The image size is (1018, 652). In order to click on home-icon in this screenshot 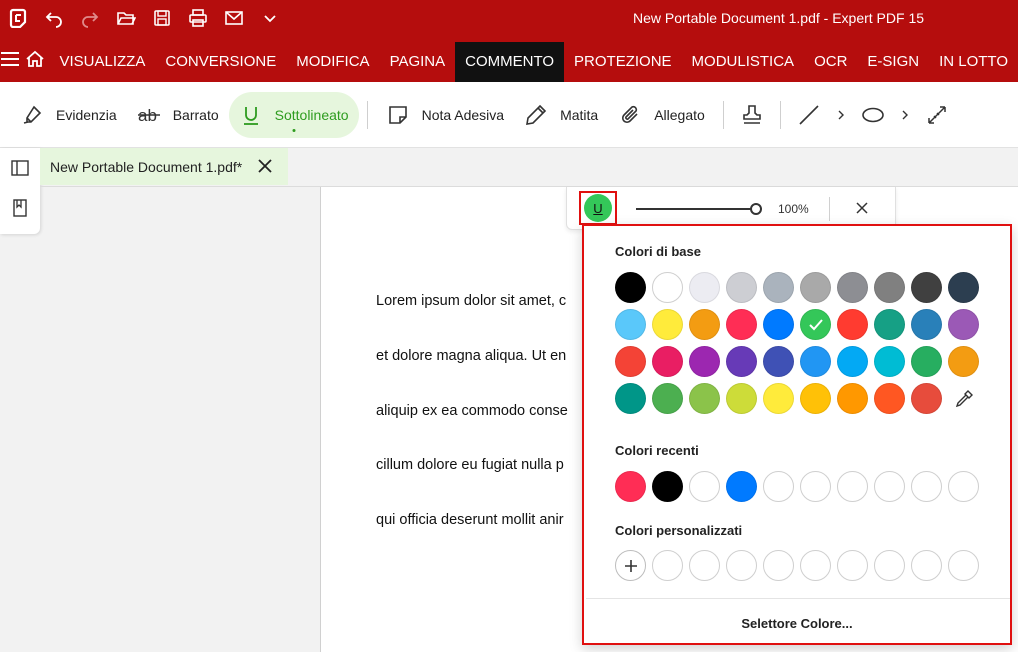, I will do `click(35, 59)`.